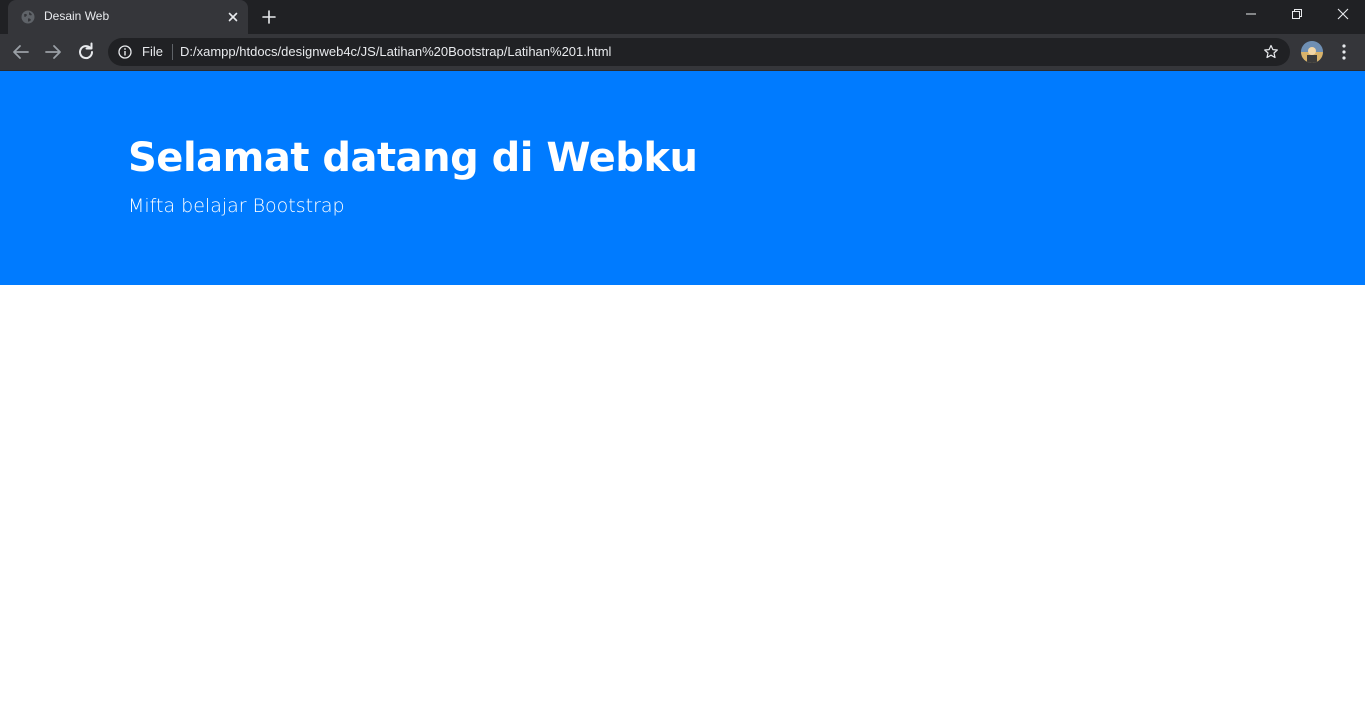 Image resolution: width=1365 pixels, height=726 pixels. Describe the element at coordinates (682, 17) in the screenshot. I see `tab-strip: Desain Web` at that location.